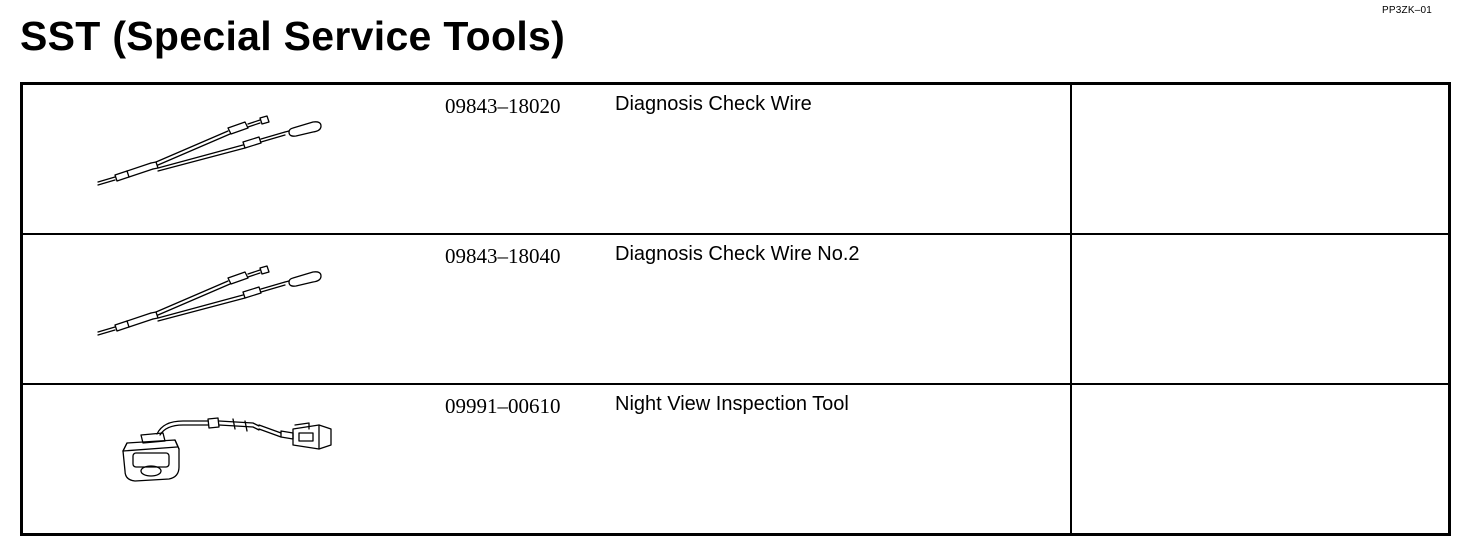  What do you see at coordinates (529, 158) in the screenshot?
I see `part-number: 09843–18020` at bounding box center [529, 158].